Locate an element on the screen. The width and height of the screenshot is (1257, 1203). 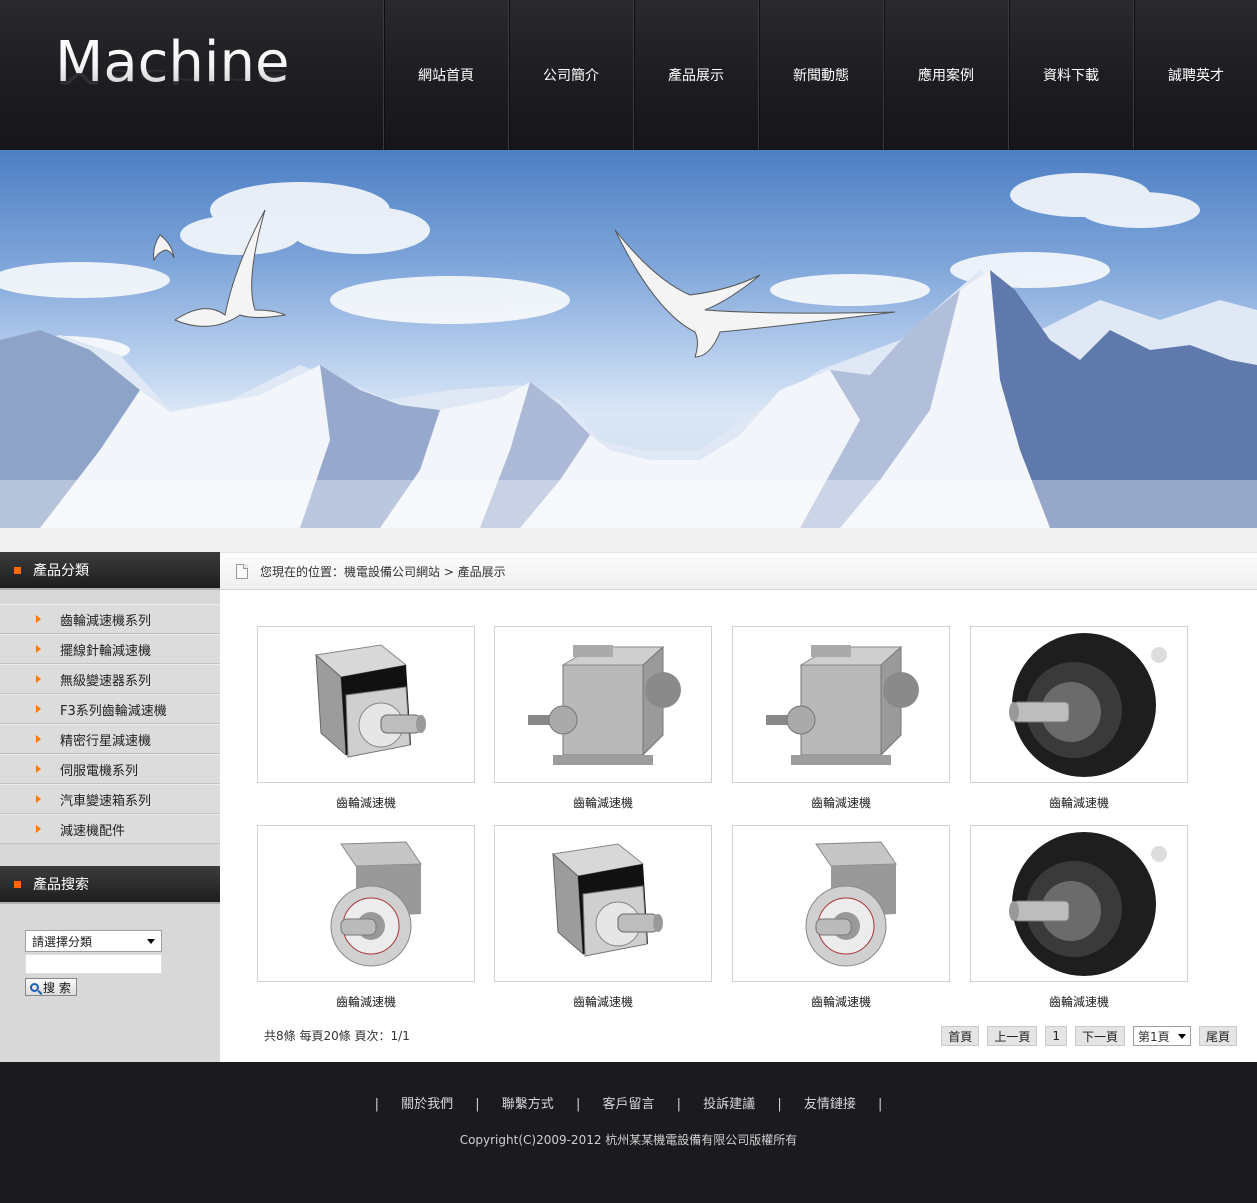
category-item: 齒輪減速機系列 is located at coordinates (110, 619).